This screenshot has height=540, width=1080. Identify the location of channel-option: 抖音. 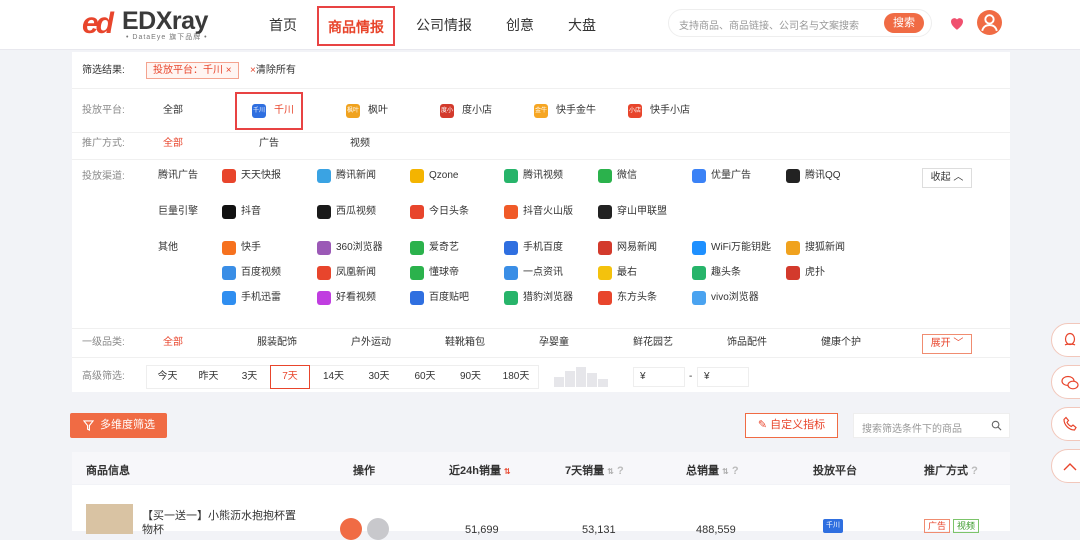
(251, 212).